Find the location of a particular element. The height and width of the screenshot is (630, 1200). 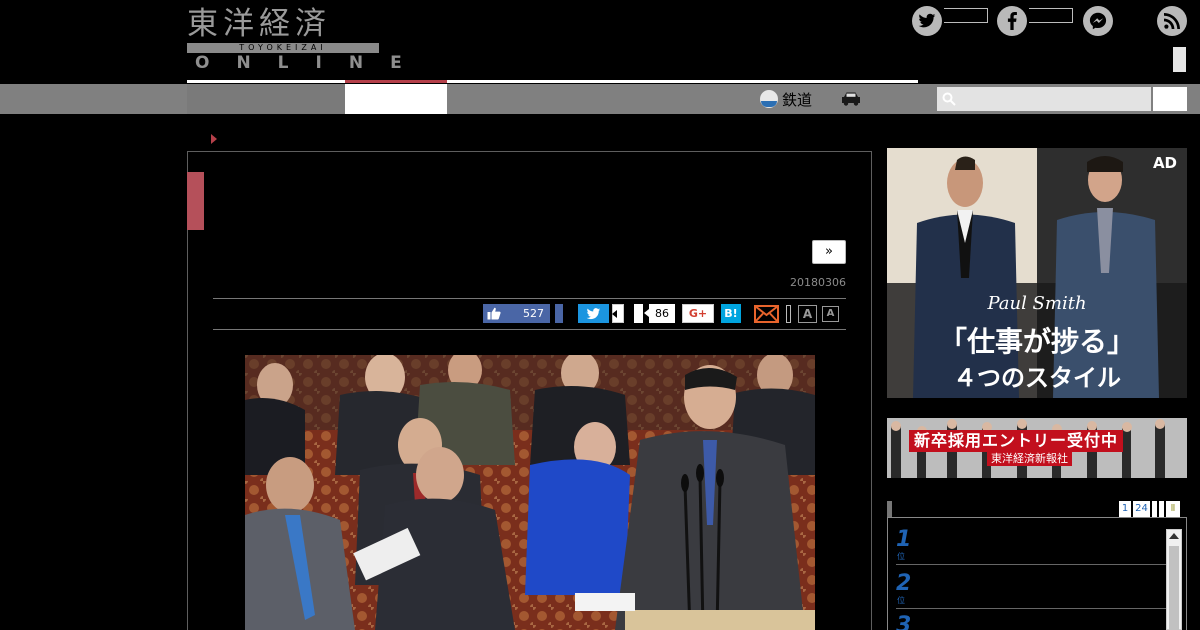

font-size-large-button: A is located at coordinates (807, 314).